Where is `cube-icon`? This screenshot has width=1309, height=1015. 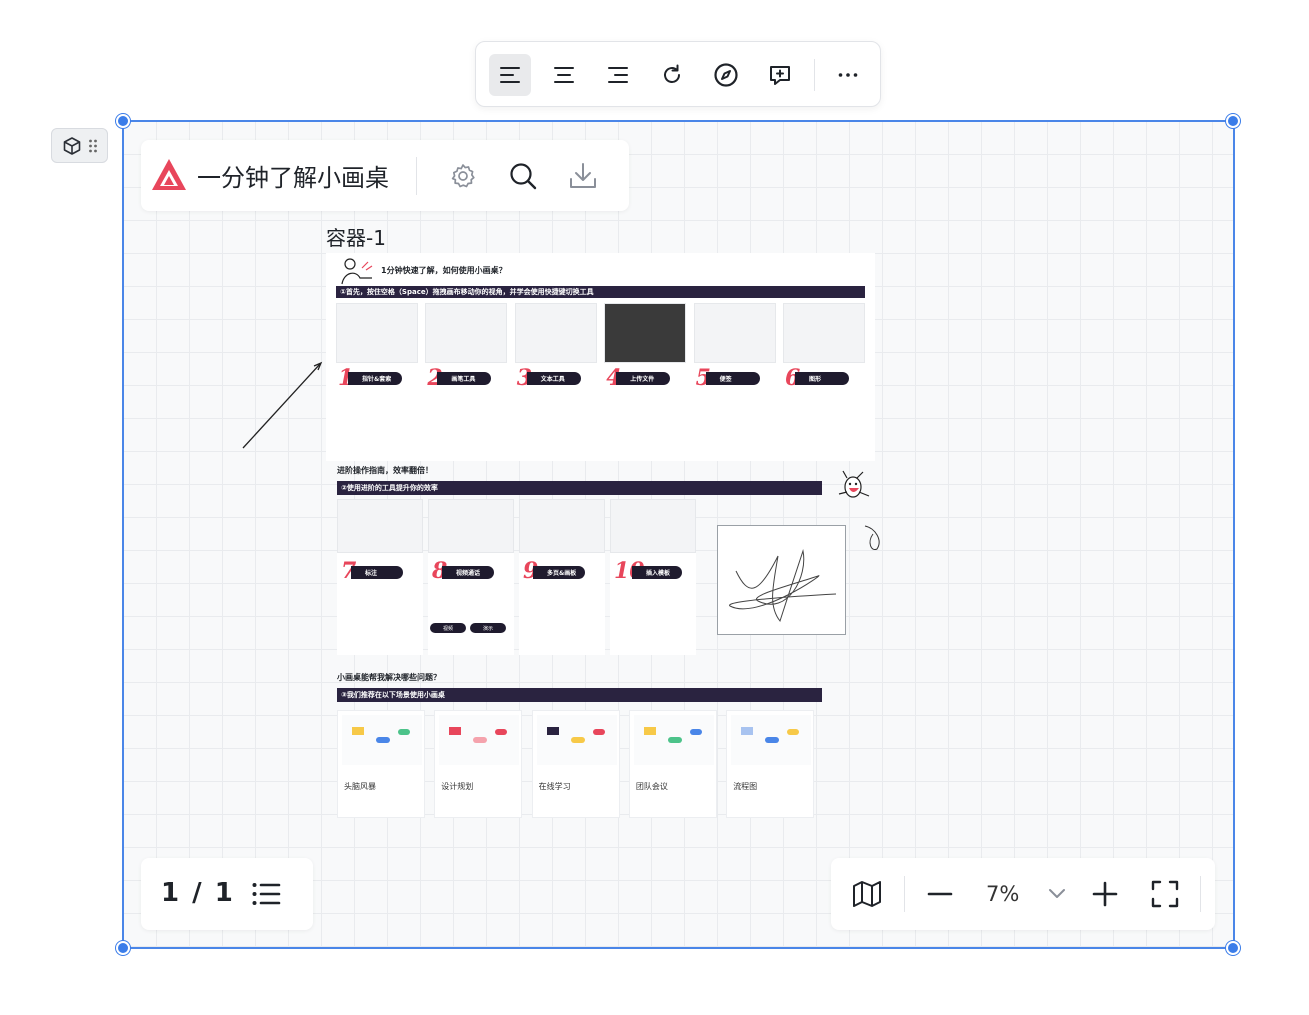 cube-icon is located at coordinates (71, 145).